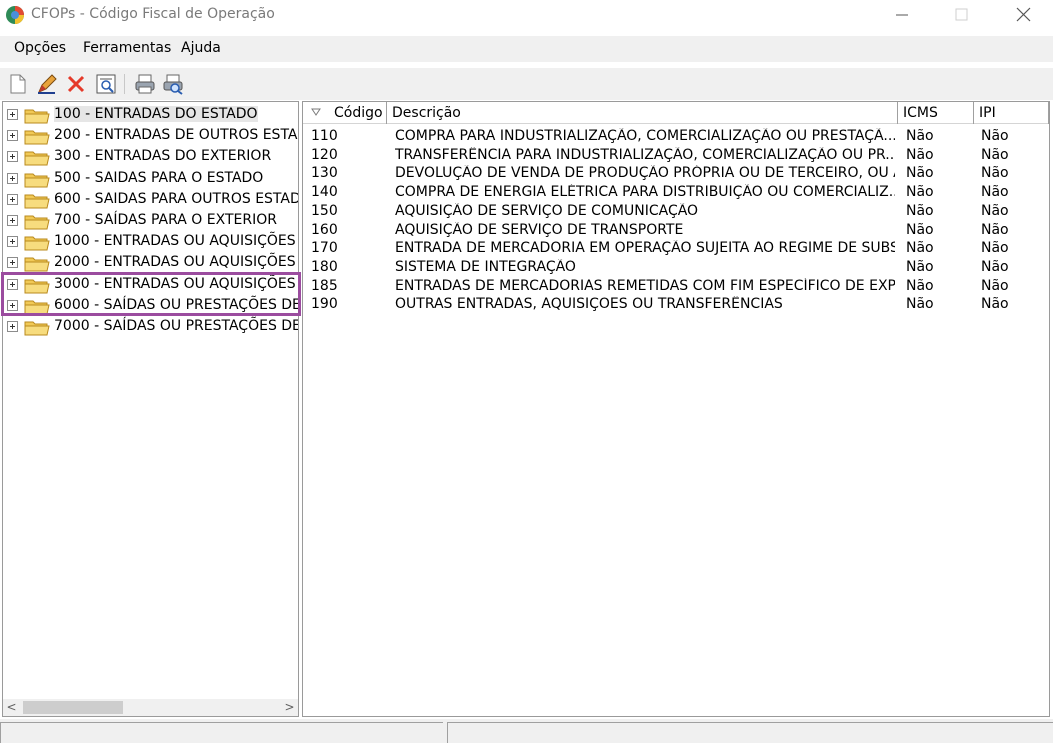 The image size is (1053, 743). I want to click on column-header-label: IPI, so click(987, 113).